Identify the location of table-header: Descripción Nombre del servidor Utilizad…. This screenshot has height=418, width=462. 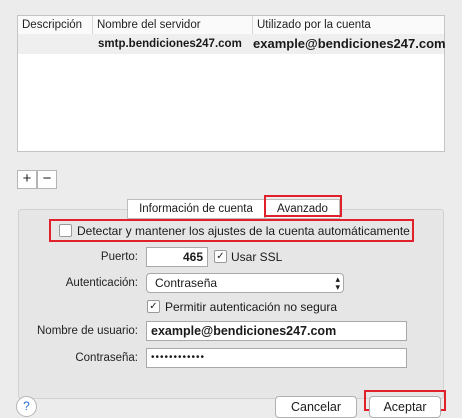
(231, 25).